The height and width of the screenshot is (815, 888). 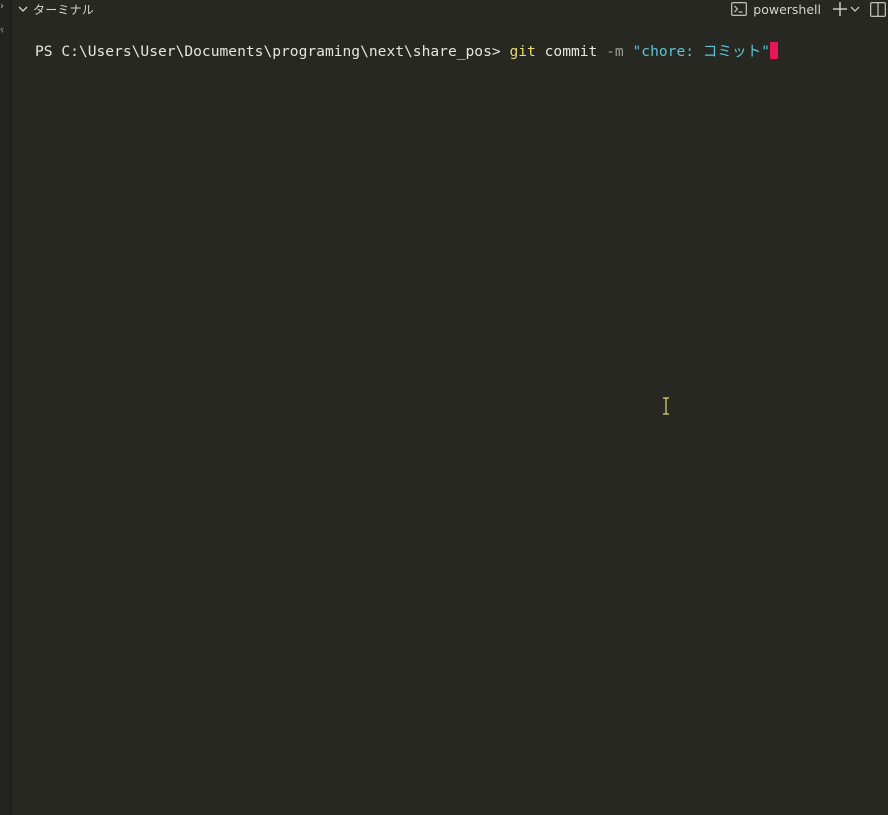 I want to click on gutter-chevron-icon: ›, so click(x=2, y=6).